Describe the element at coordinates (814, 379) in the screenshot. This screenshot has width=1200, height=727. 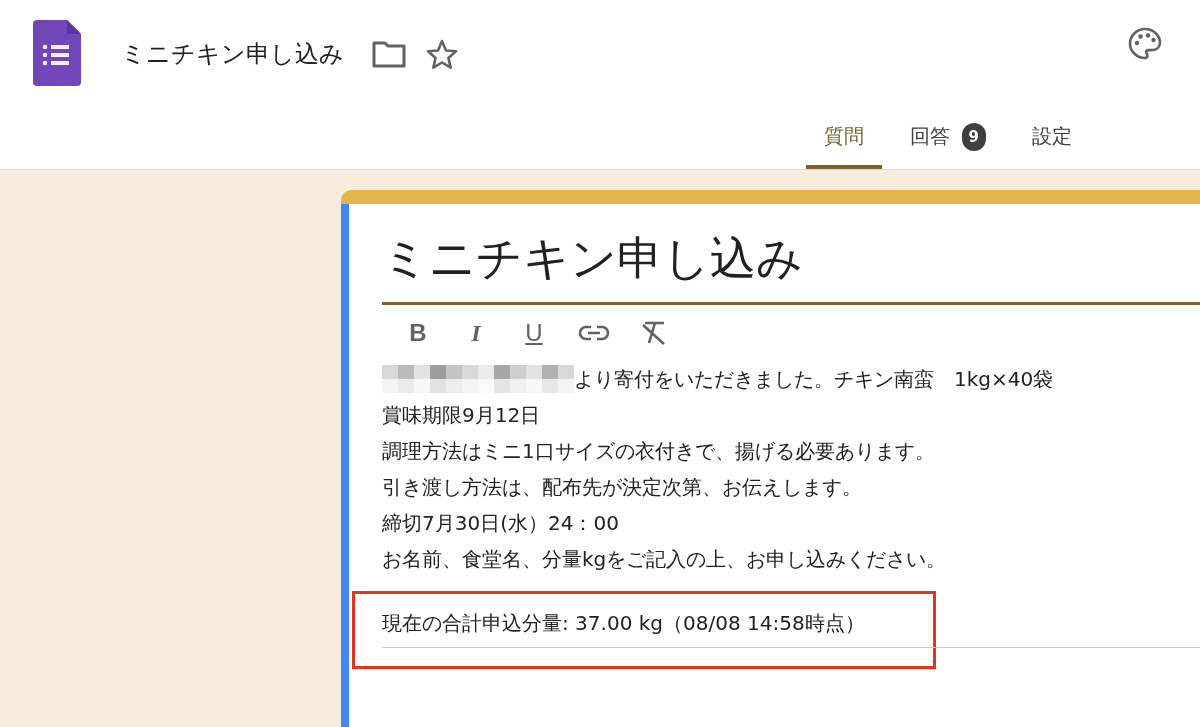
I see `description-text: より寄付をいただきました。チキン南蛮 1kg×40袋` at that location.